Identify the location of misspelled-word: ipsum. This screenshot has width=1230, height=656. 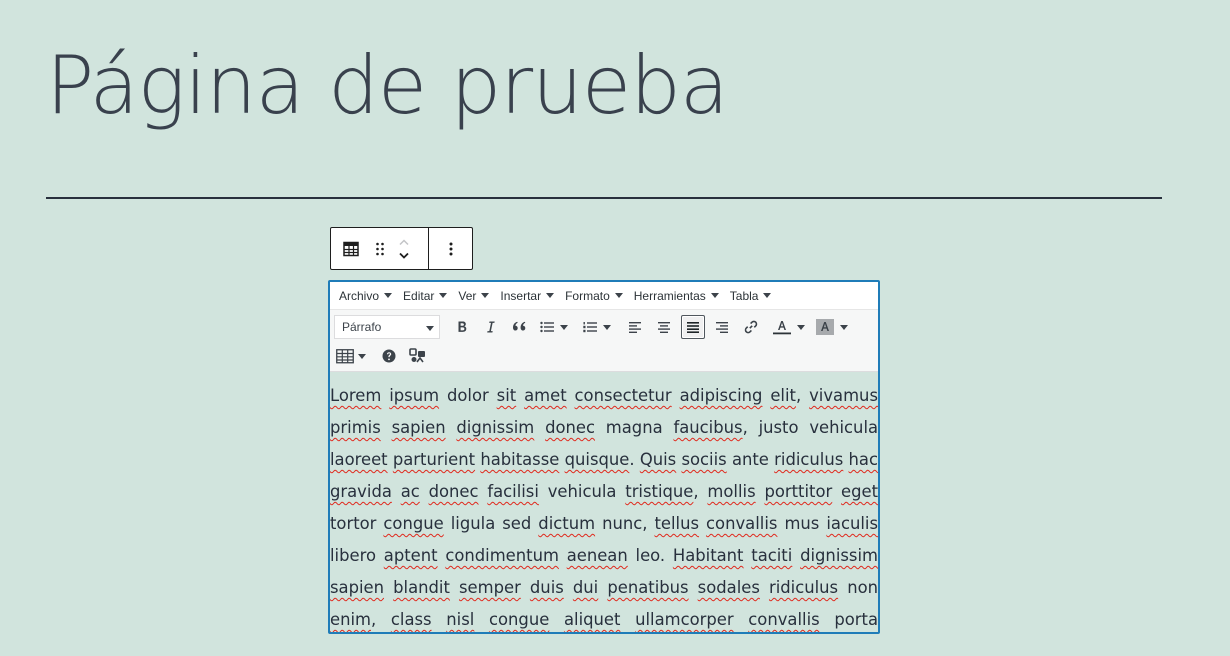
(414, 395).